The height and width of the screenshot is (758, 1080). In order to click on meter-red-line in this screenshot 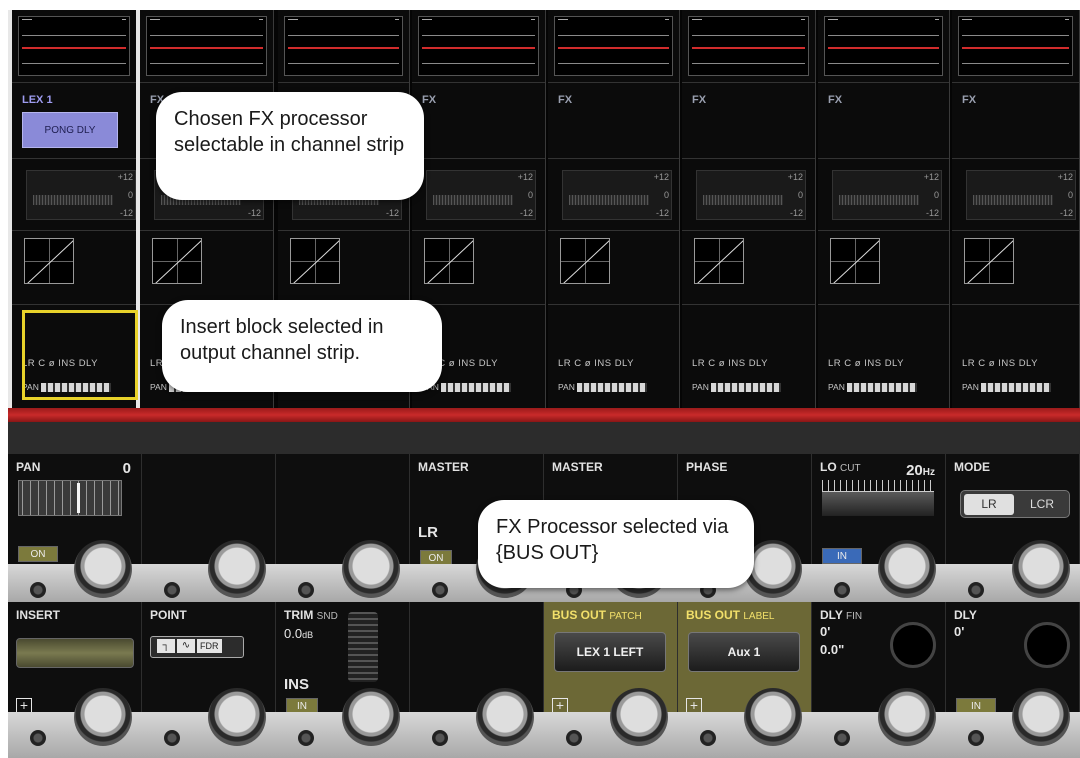, I will do `click(74, 48)`.